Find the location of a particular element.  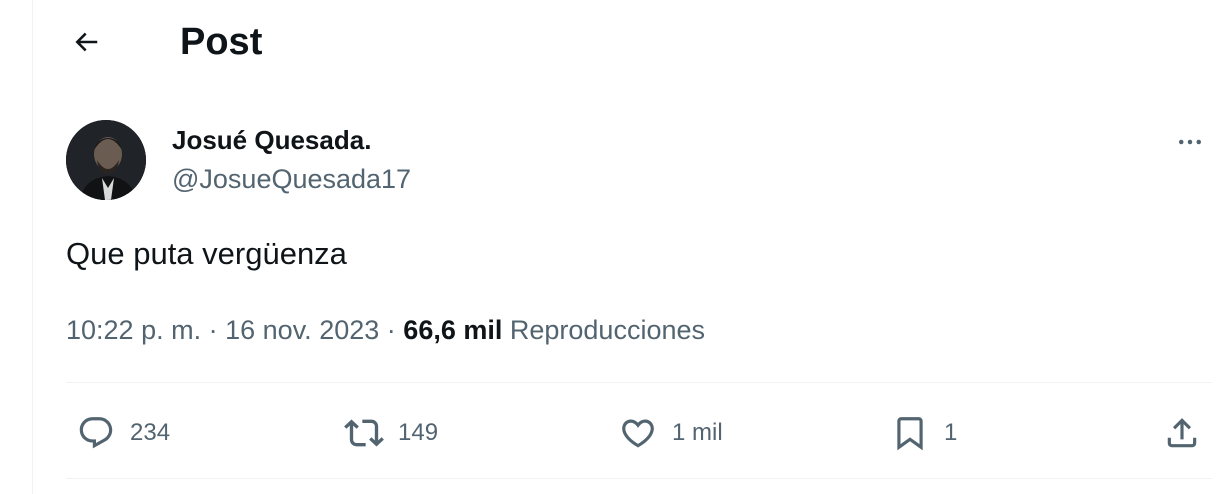

bookmark-button: 1 is located at coordinates (923, 433).